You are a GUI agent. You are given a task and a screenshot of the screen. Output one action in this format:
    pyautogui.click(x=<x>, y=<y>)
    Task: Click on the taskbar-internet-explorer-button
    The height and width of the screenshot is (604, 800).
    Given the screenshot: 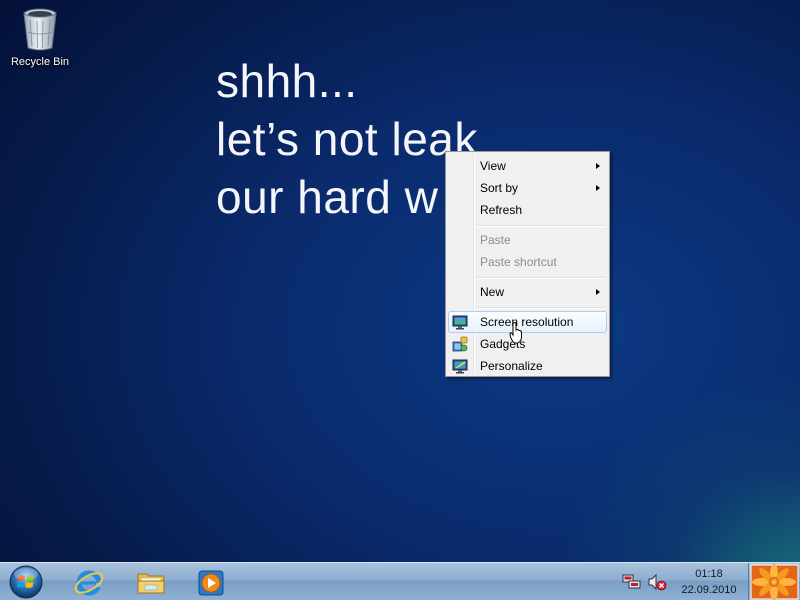 What is the action you would take?
    pyautogui.click(x=89, y=582)
    